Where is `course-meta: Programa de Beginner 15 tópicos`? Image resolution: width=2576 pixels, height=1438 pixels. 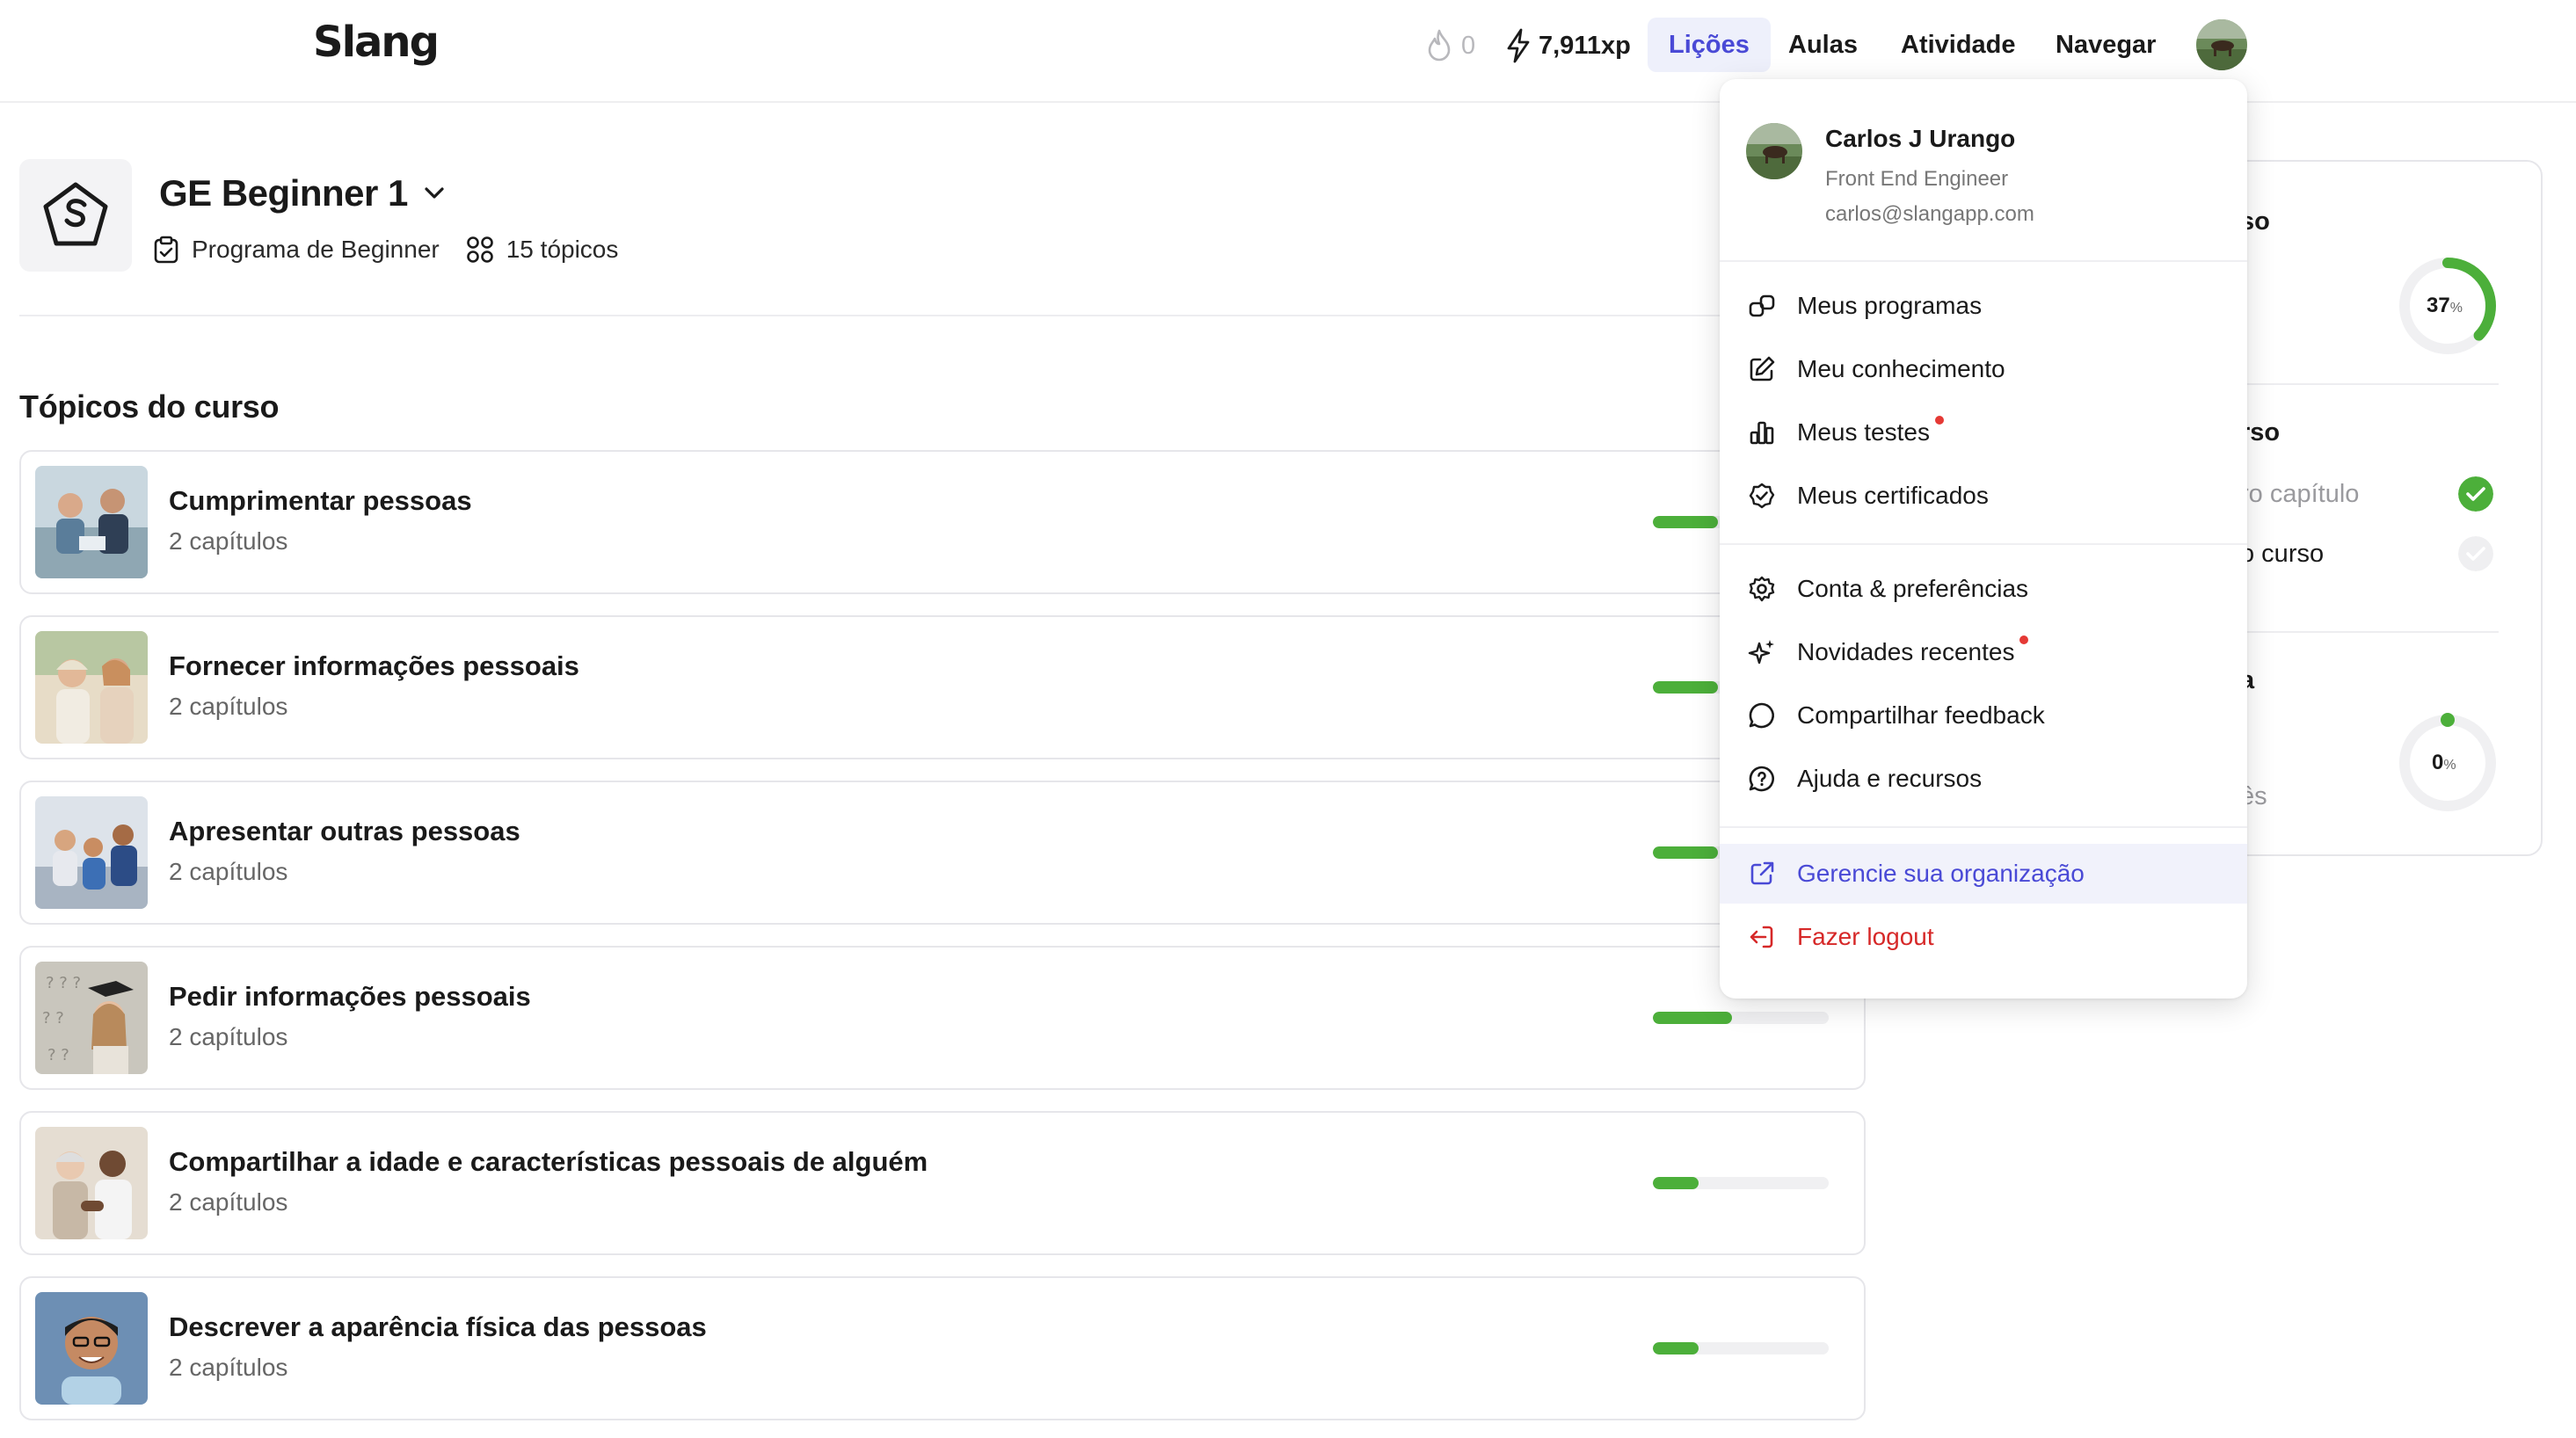
course-meta: Programa de Beginner 15 tópicos is located at coordinates (398, 250).